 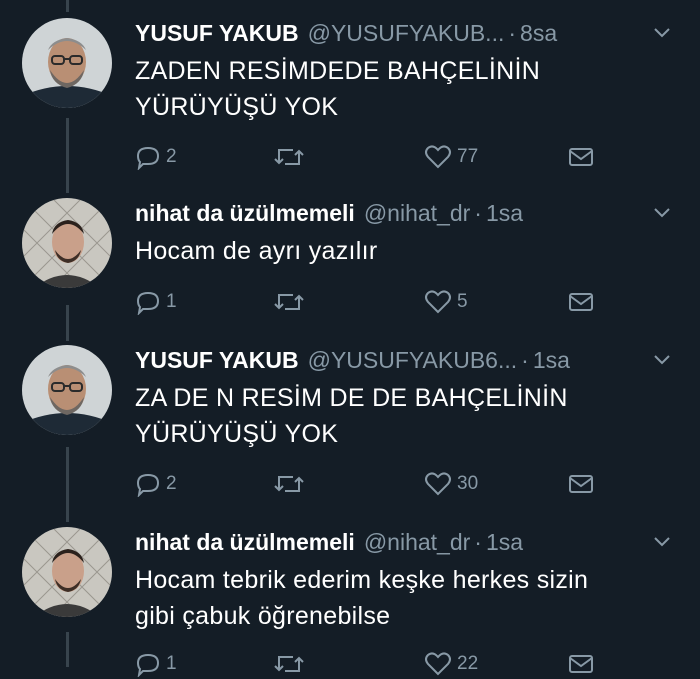 What do you see at coordinates (338, 71) in the screenshot?
I see `tweet-text-line: ZADEN RESİMDEDE BAHÇELİNİN` at bounding box center [338, 71].